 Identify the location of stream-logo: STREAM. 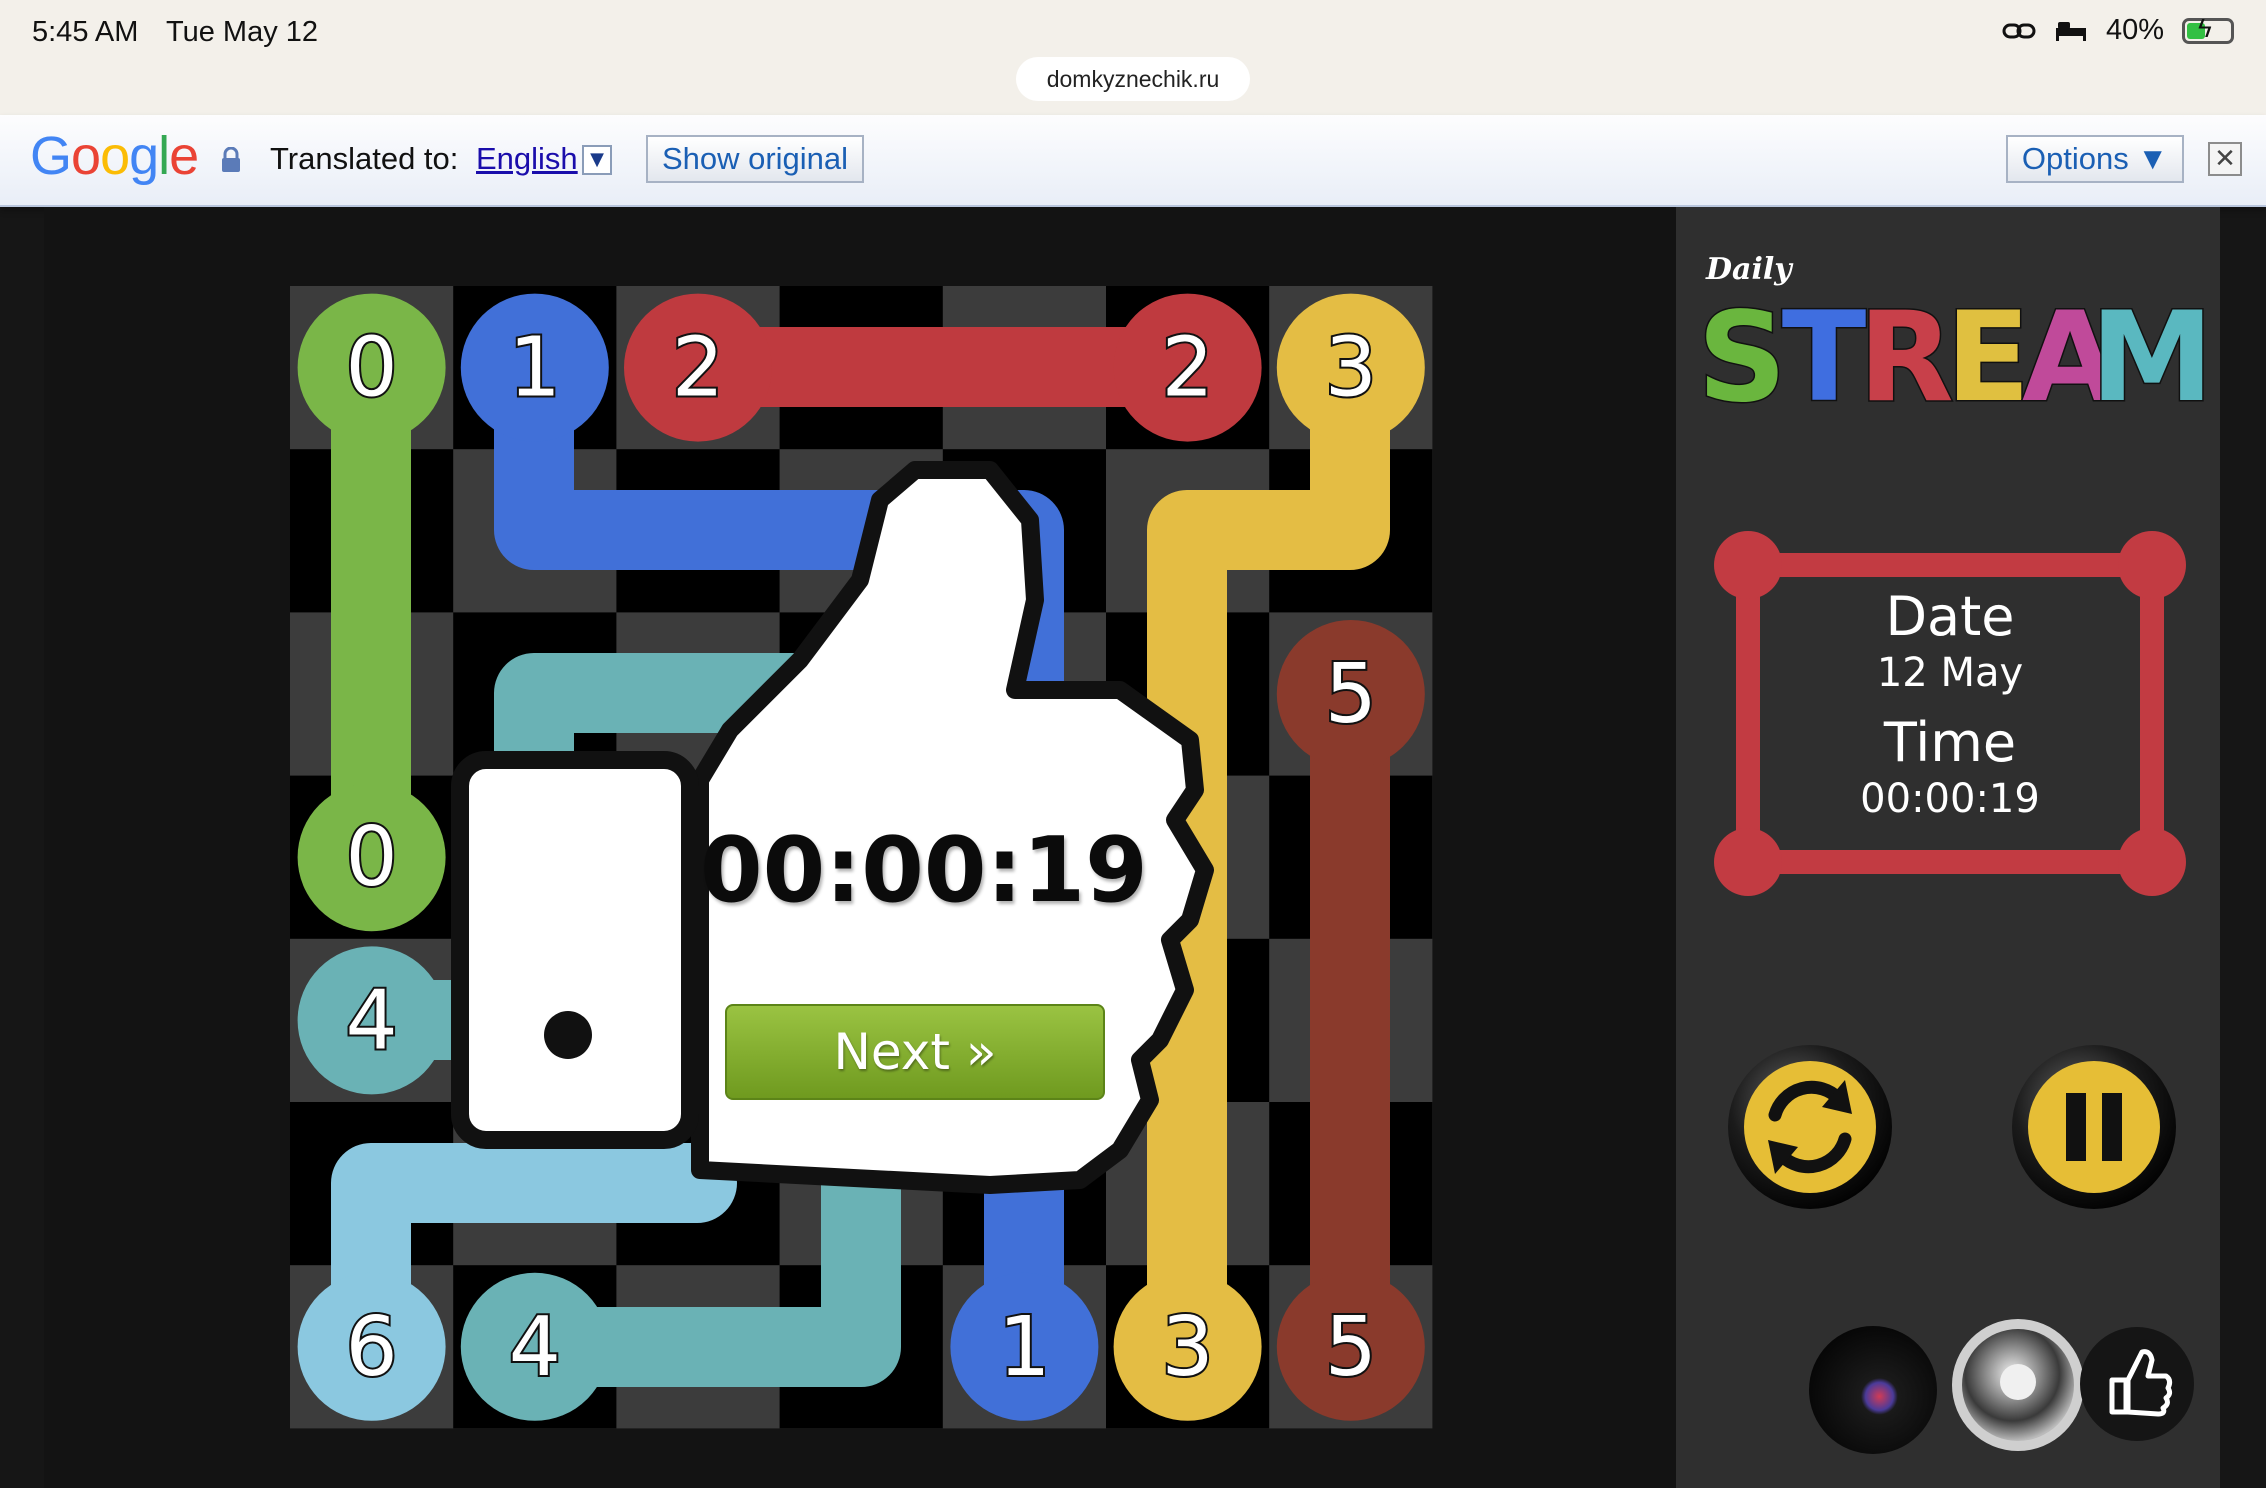
(1955, 358).